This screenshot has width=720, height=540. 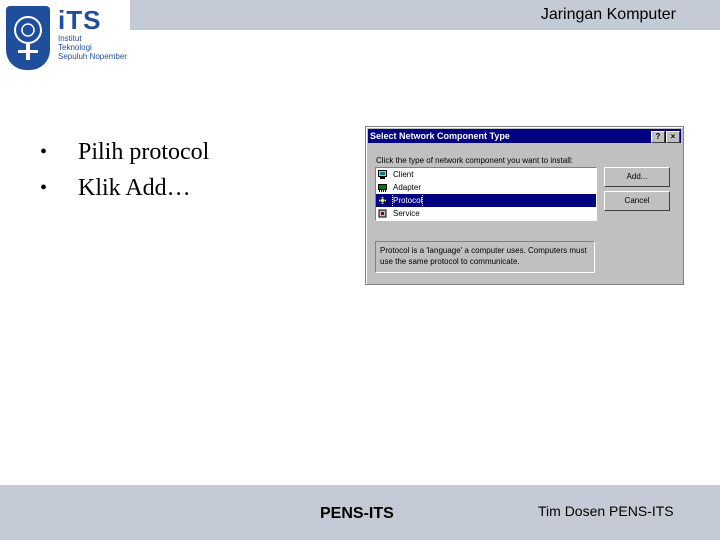 What do you see at coordinates (673, 137) in the screenshot?
I see `close-button: ×` at bounding box center [673, 137].